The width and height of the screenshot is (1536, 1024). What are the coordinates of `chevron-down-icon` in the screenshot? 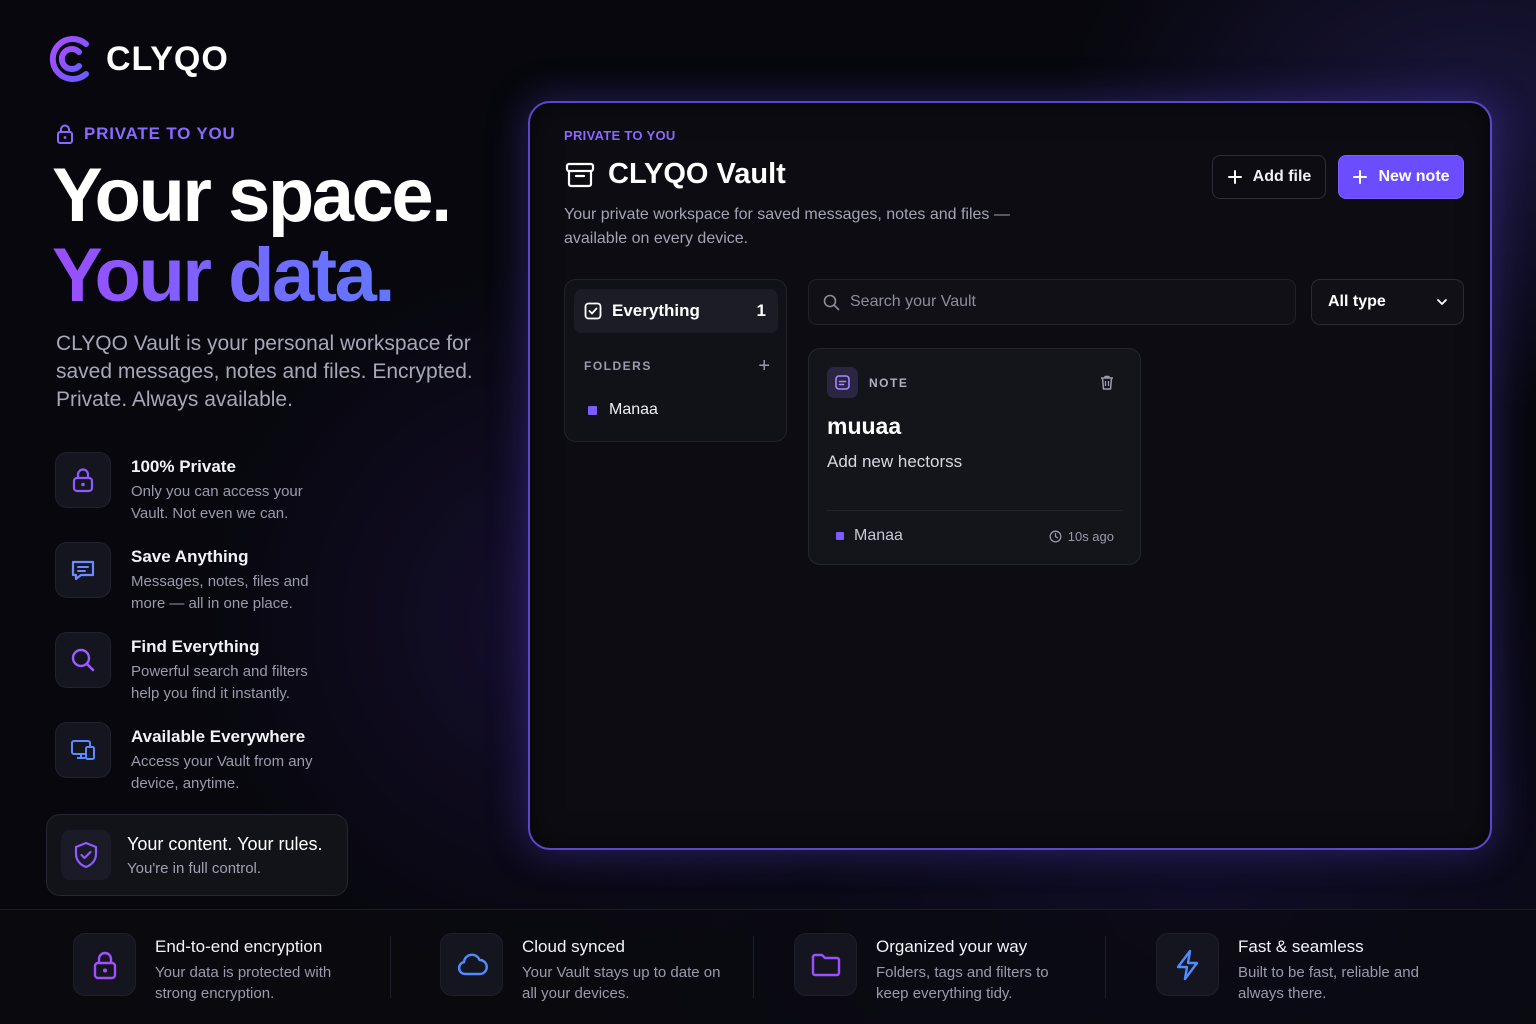 It's located at (1442, 302).